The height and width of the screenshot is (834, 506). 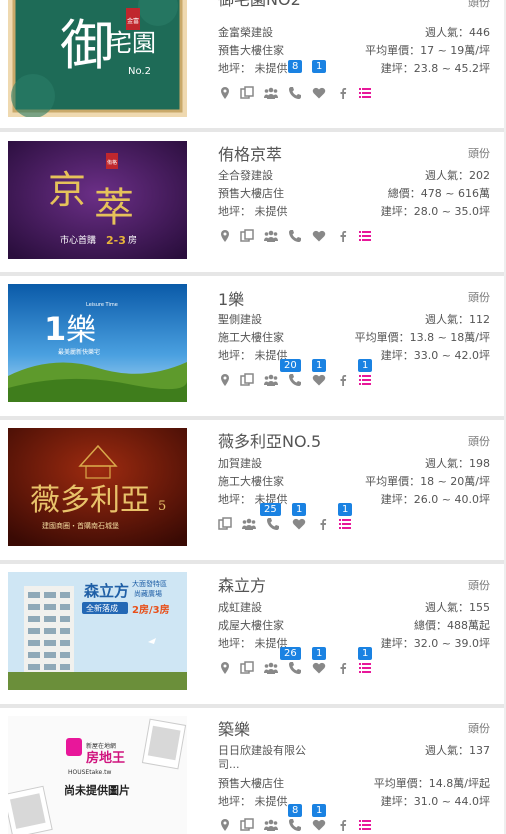 What do you see at coordinates (89, 772) in the screenshot?
I see `brand-url: HOUSEtake.tw` at bounding box center [89, 772].